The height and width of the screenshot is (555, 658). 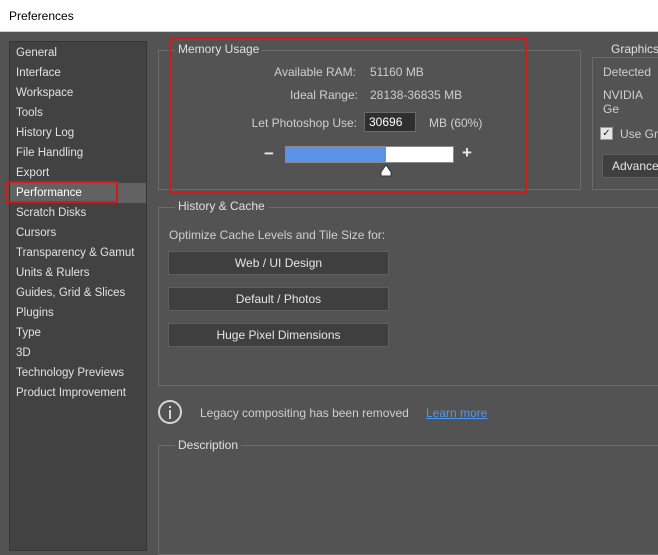 What do you see at coordinates (323, 95) in the screenshot?
I see `ideal-range-label: Ideal Range:` at bounding box center [323, 95].